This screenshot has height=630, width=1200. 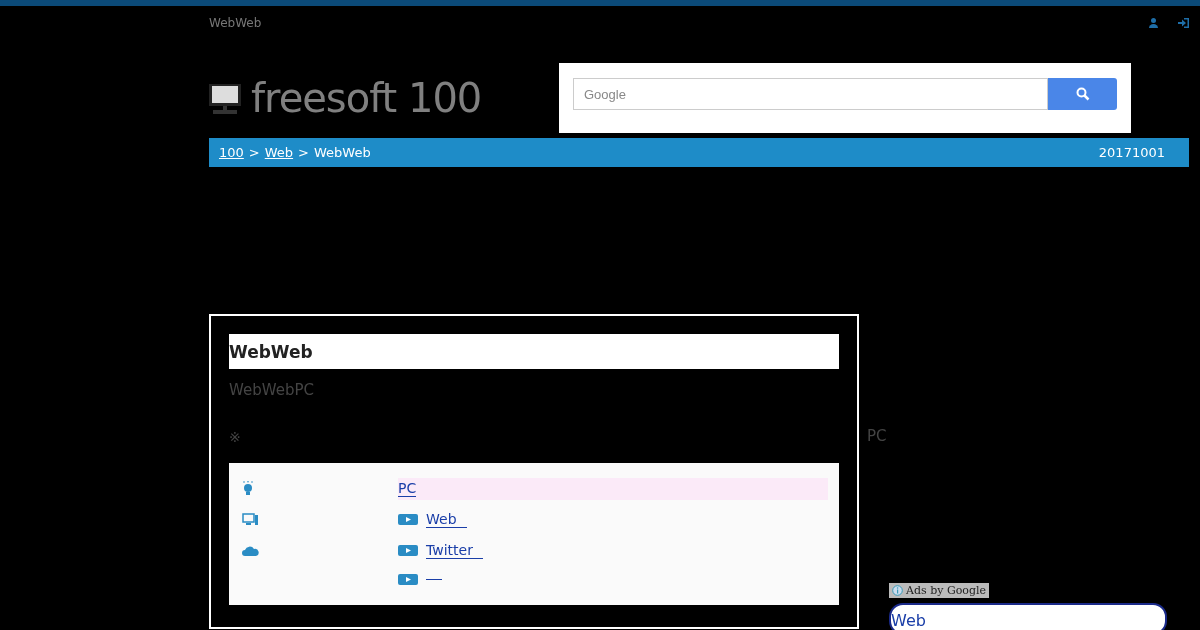 I want to click on link: PC, so click(x=407, y=488).